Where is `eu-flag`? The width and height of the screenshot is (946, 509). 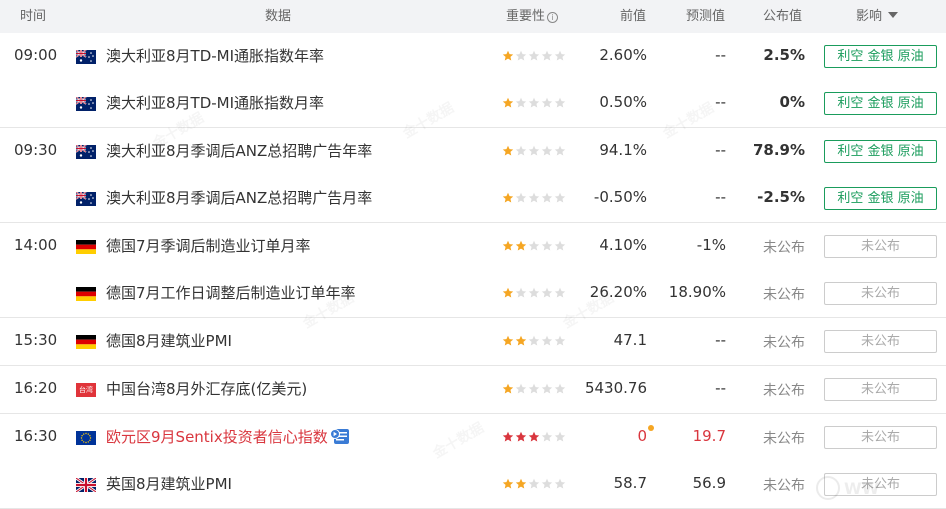 eu-flag is located at coordinates (86, 438).